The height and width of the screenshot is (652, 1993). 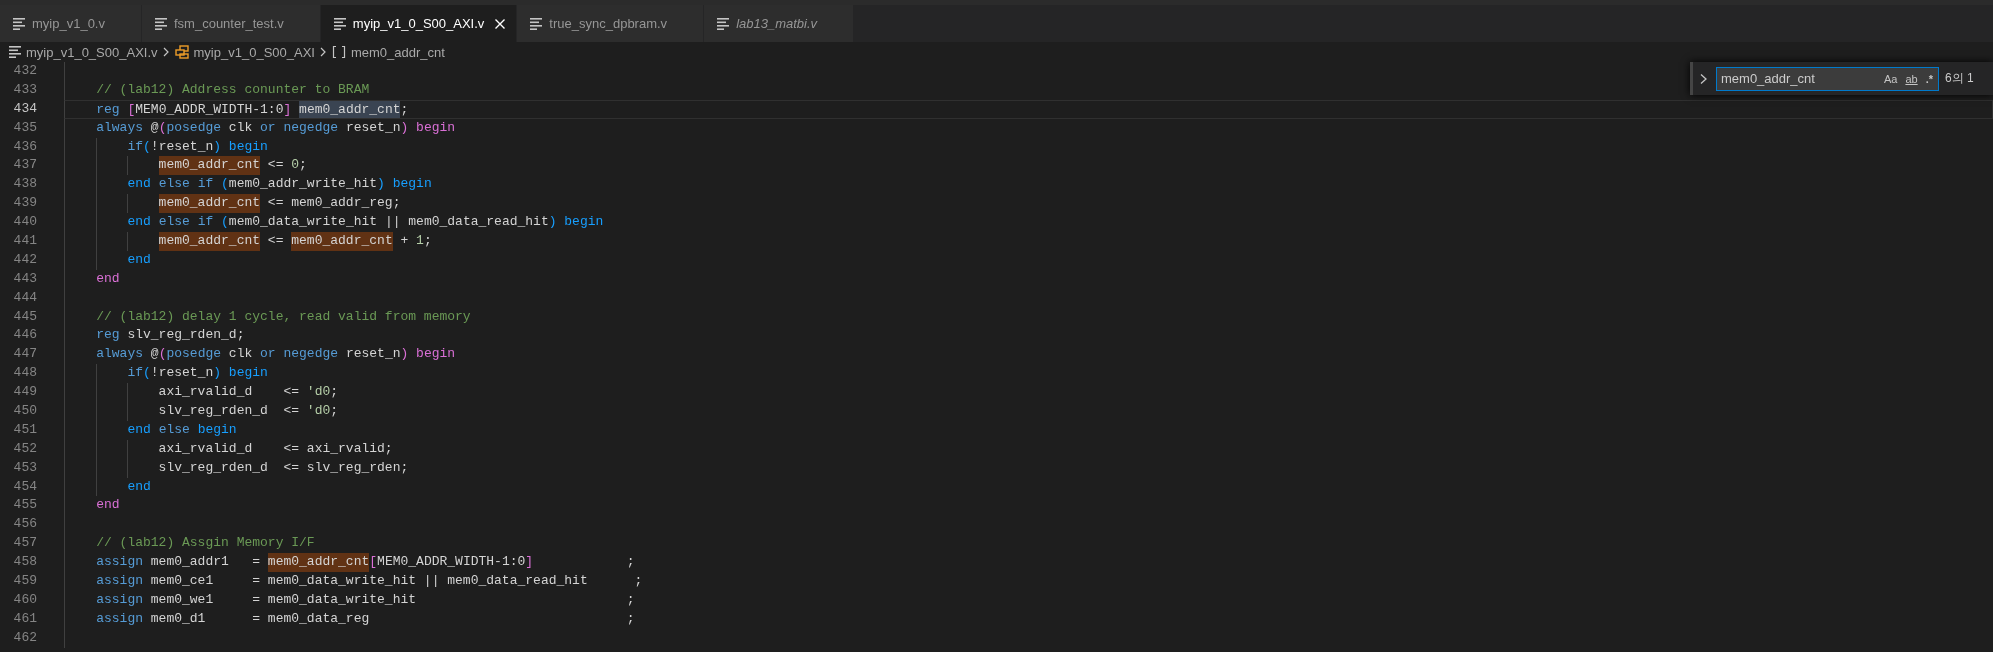 I want to click on line-number: 441, so click(x=24, y=241).